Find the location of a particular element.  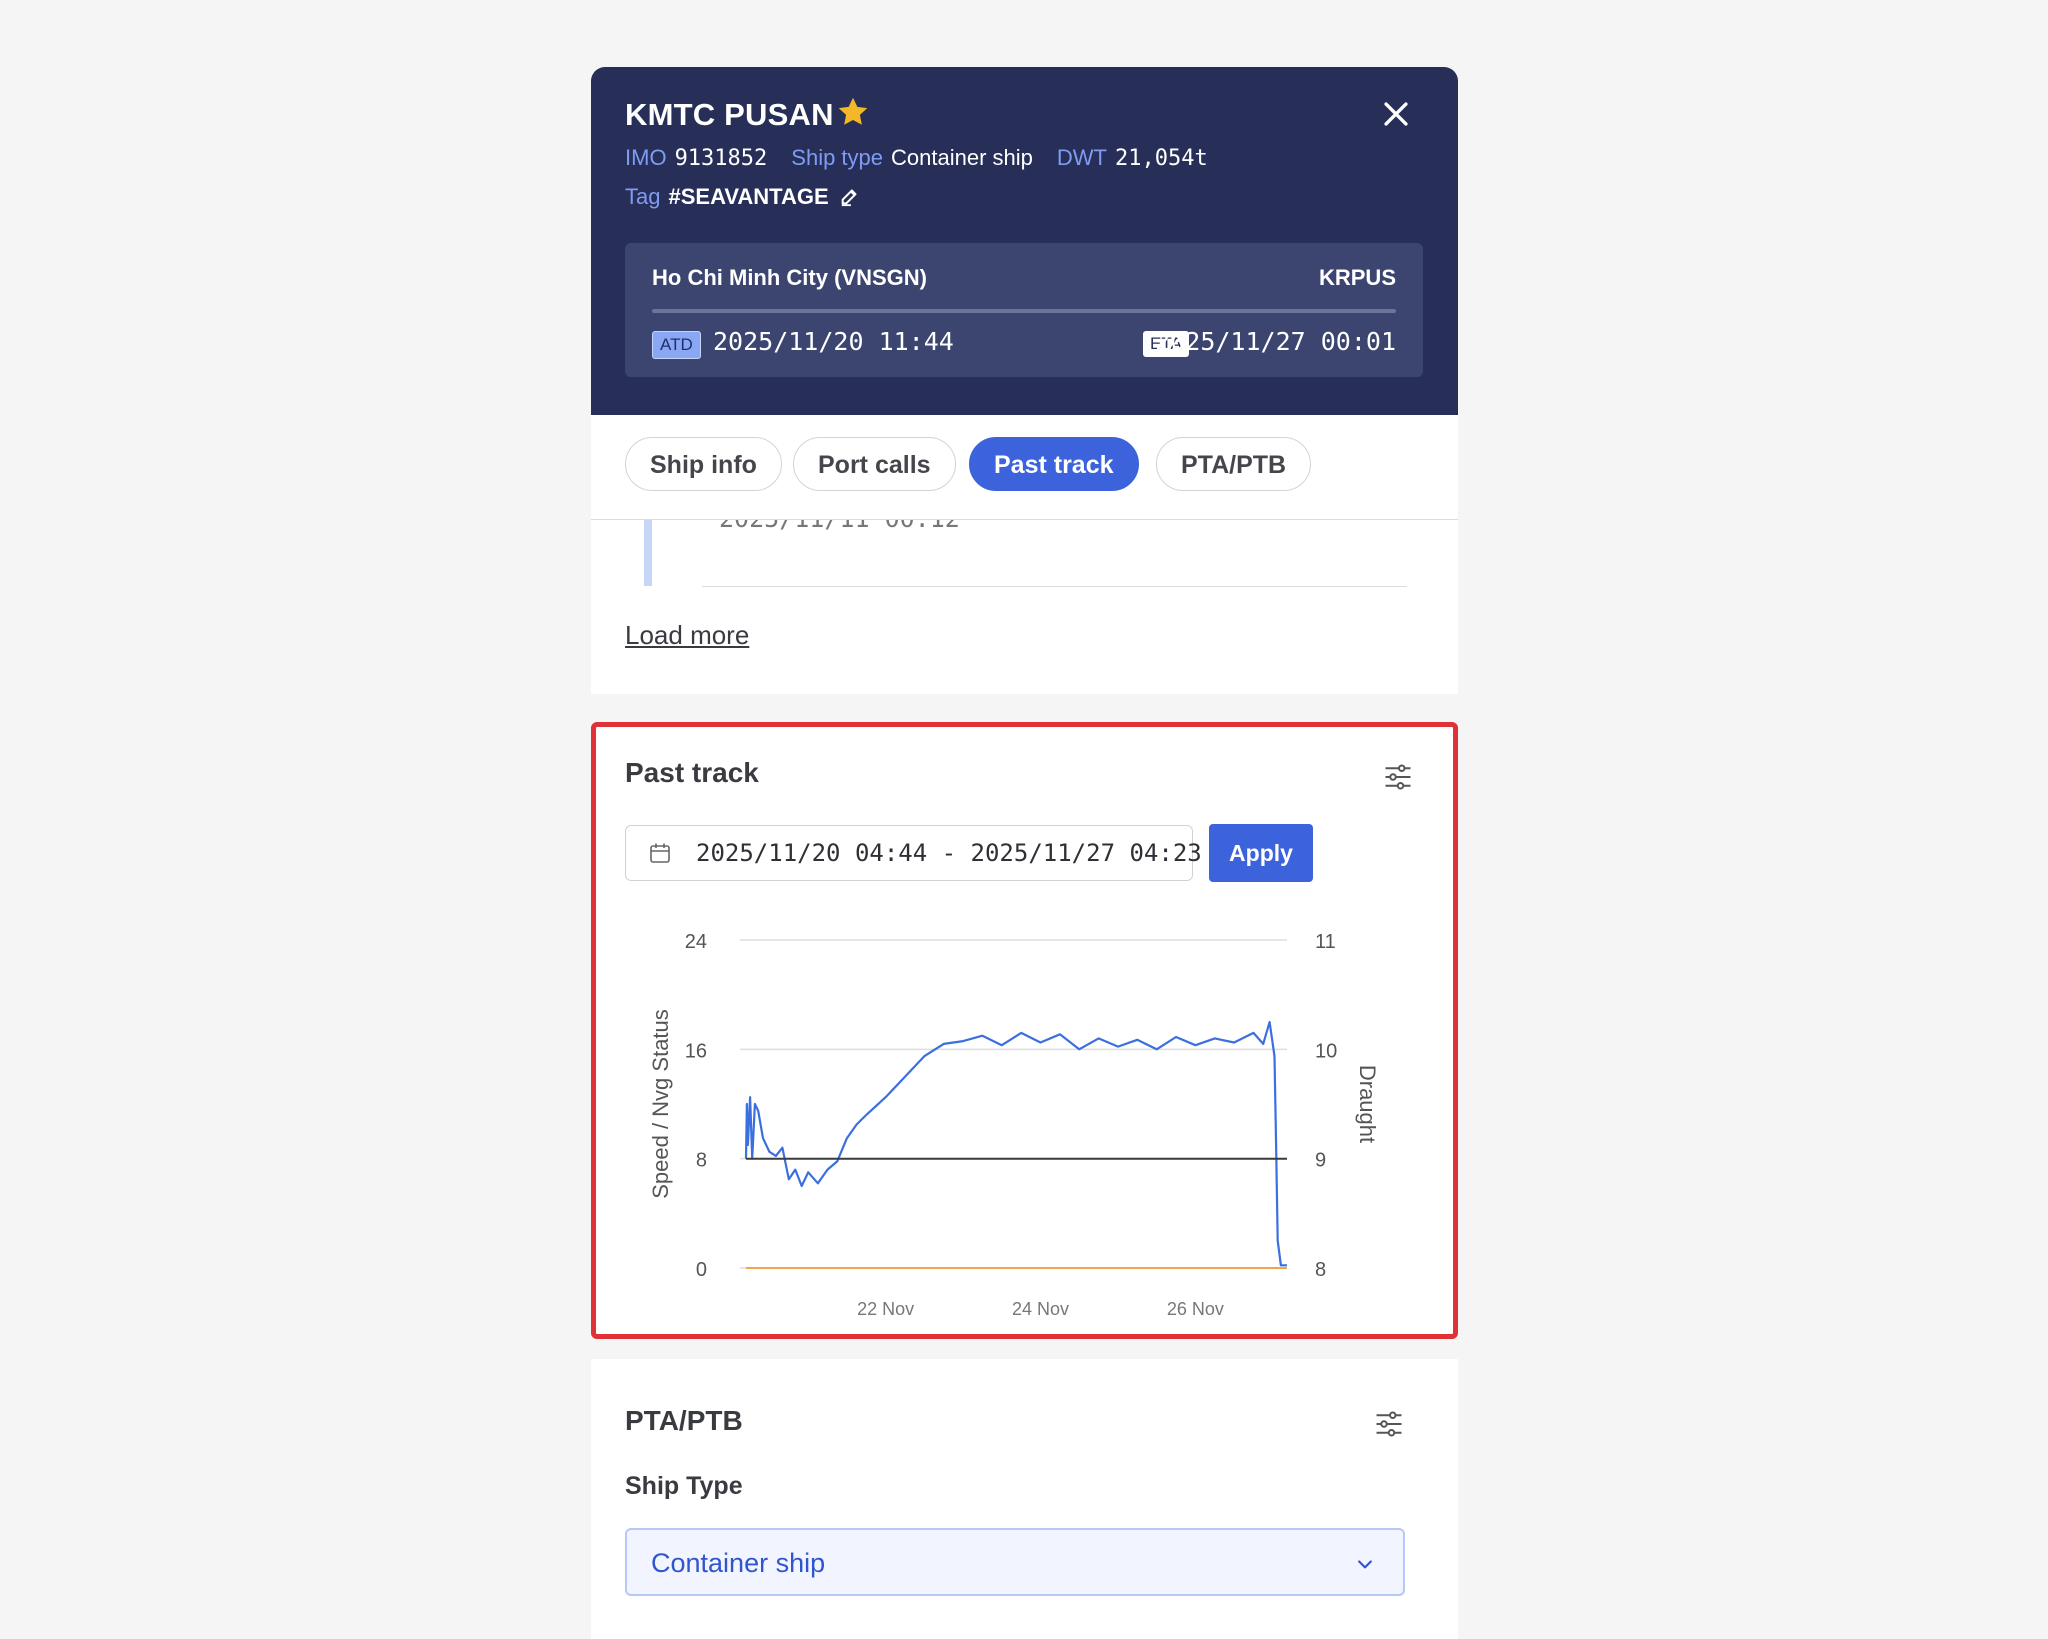

y2-axis-label: Draught is located at coordinates (1367, 1104).